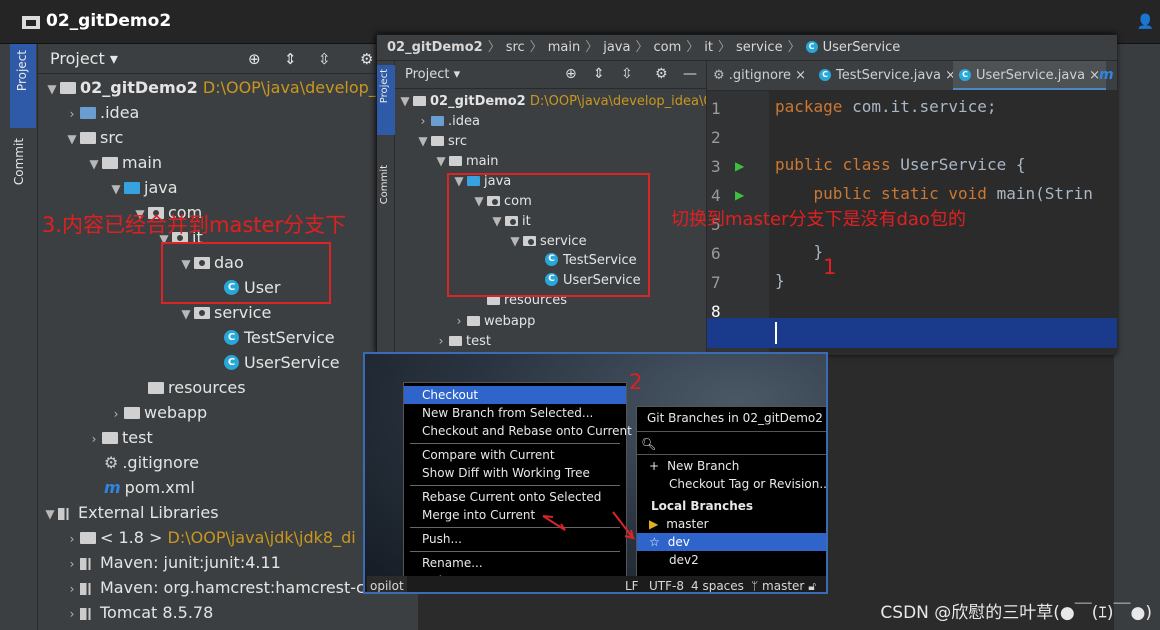 This screenshot has width=1160, height=630. I want to click on tree-item-resources: resources, so click(189, 388).